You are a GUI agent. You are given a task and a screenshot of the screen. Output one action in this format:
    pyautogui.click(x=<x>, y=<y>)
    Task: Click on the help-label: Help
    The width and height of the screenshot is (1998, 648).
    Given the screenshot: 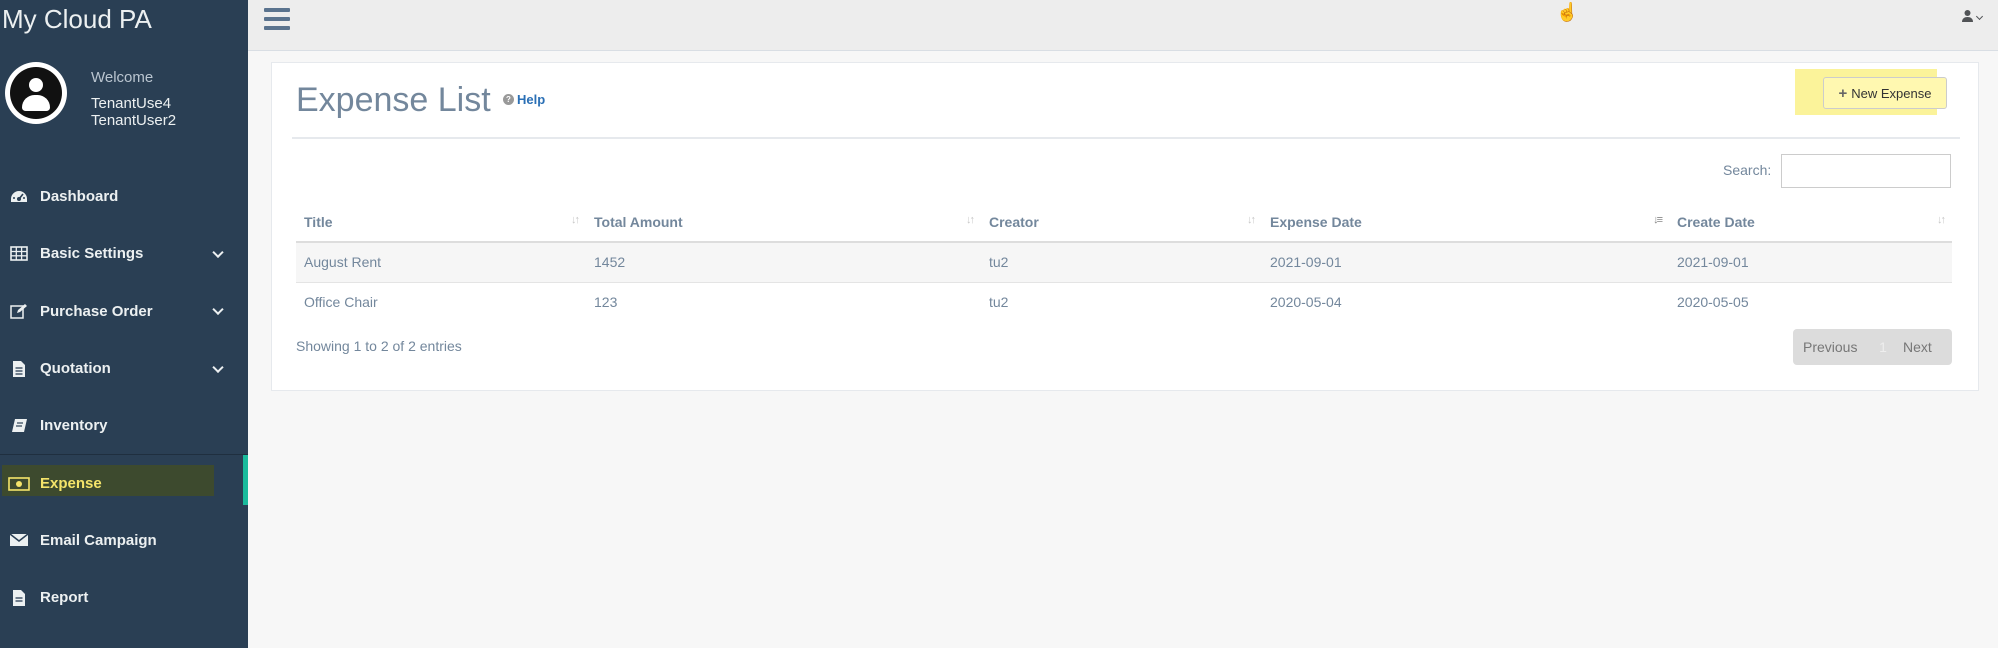 What is the action you would take?
    pyautogui.click(x=531, y=99)
    